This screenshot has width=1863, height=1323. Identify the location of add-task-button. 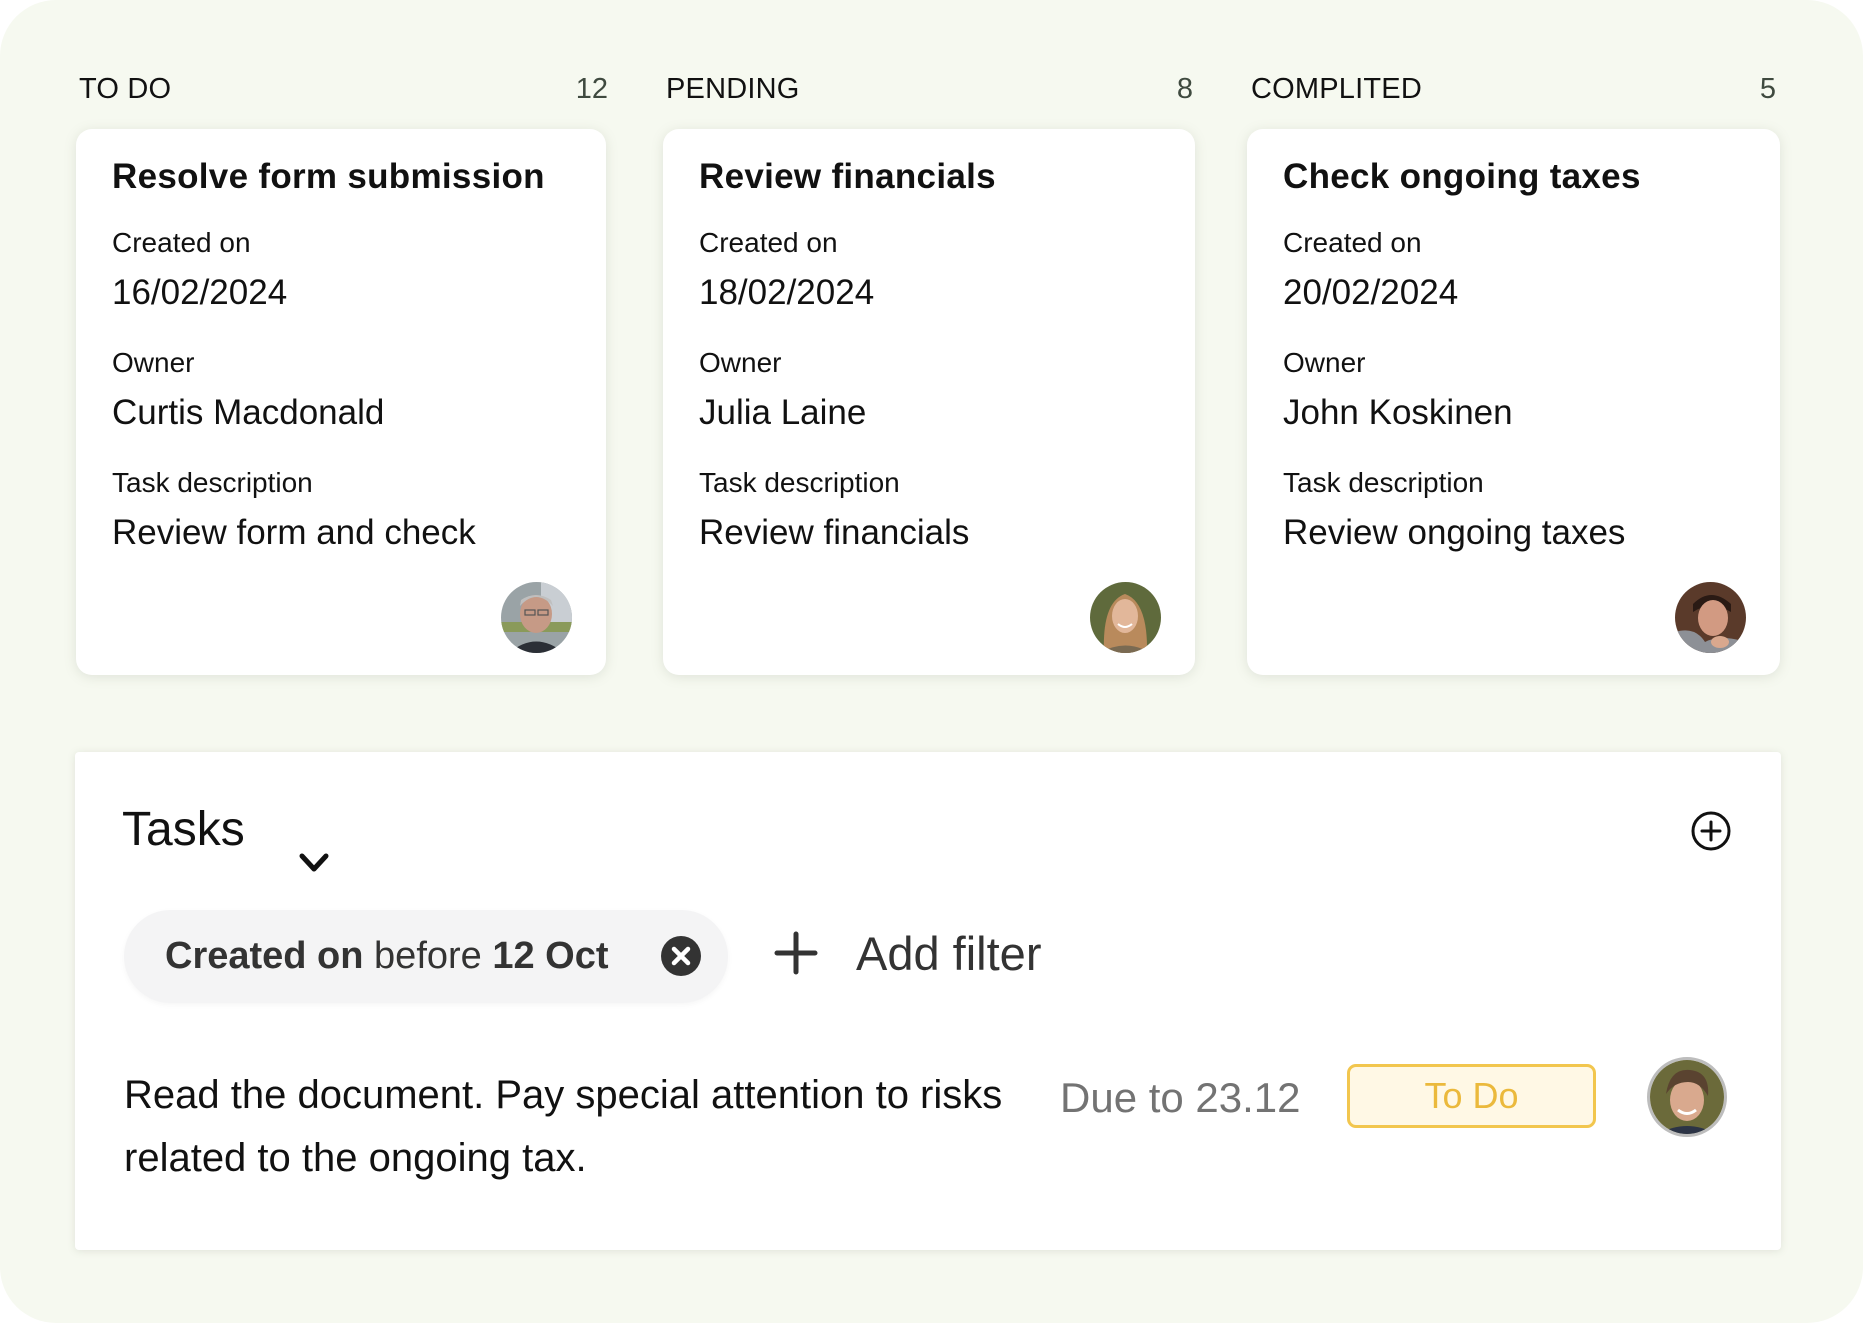
(1711, 831).